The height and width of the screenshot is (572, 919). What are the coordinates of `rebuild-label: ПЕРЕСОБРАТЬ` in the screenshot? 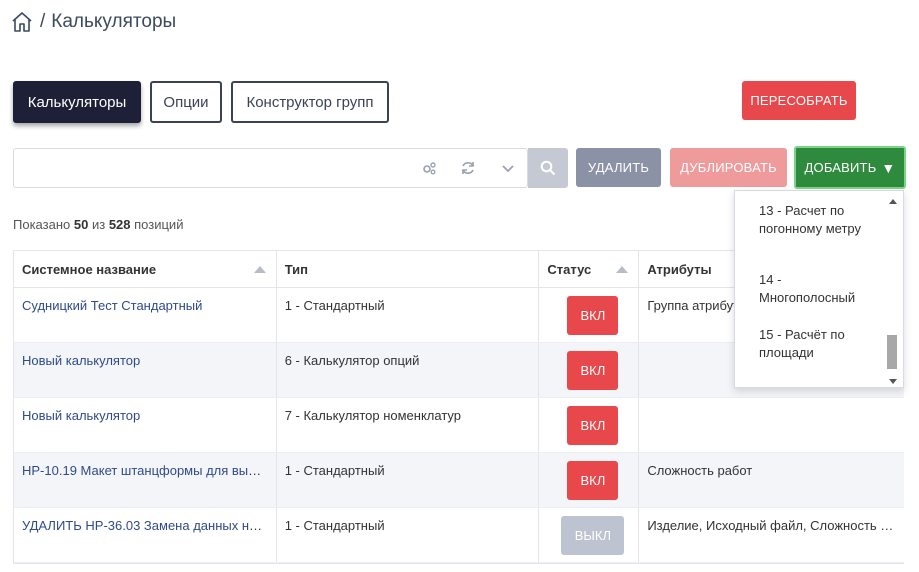 It's located at (799, 100).